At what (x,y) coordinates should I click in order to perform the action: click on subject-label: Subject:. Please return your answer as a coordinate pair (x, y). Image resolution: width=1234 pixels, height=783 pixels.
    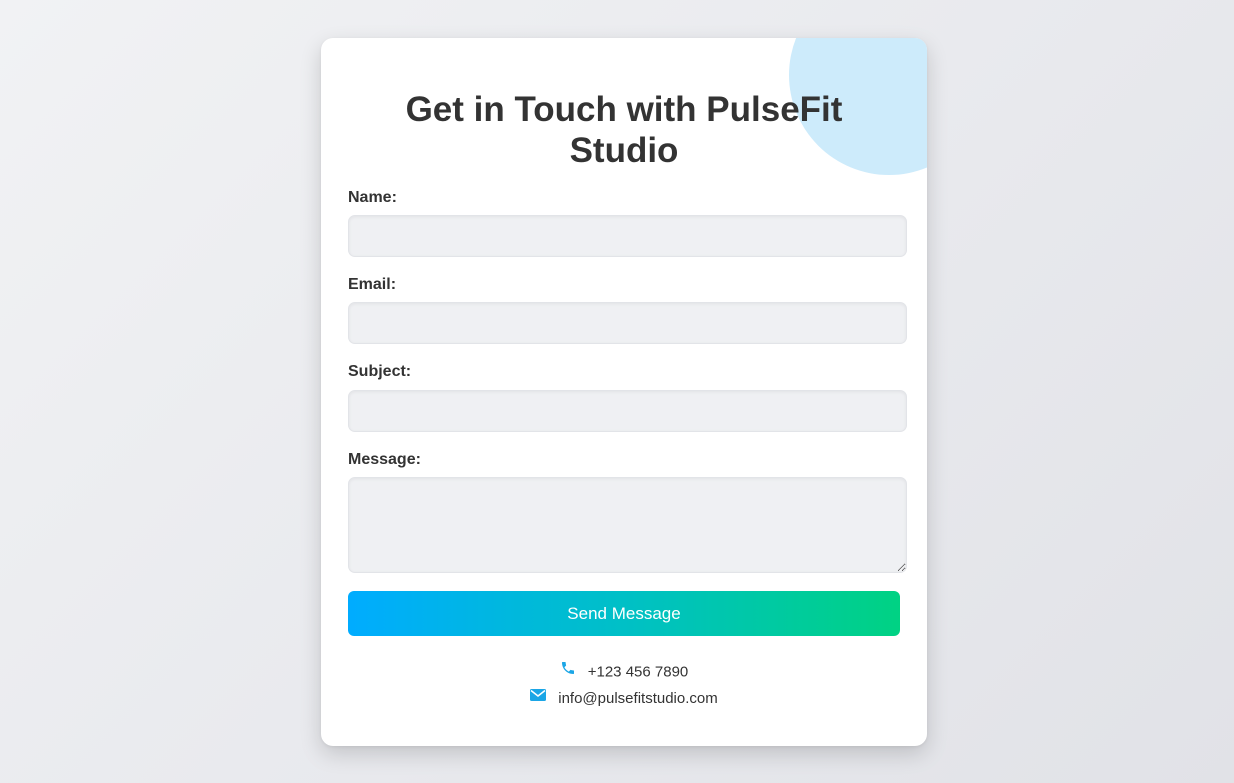
    Looking at the image, I should click on (380, 371).